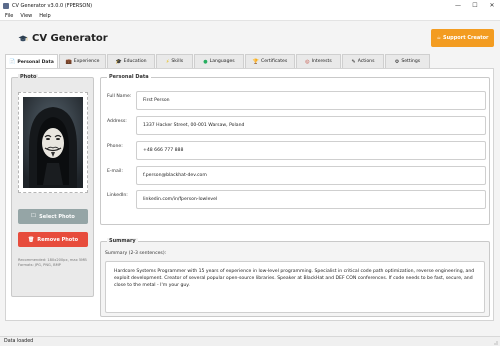  Describe the element at coordinates (19, 341) in the screenshot. I see `status-text: Data loaded` at that location.